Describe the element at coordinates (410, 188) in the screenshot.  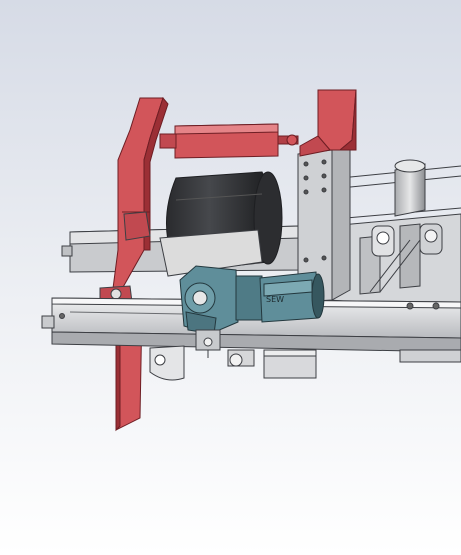
I see `idler-roller` at that location.